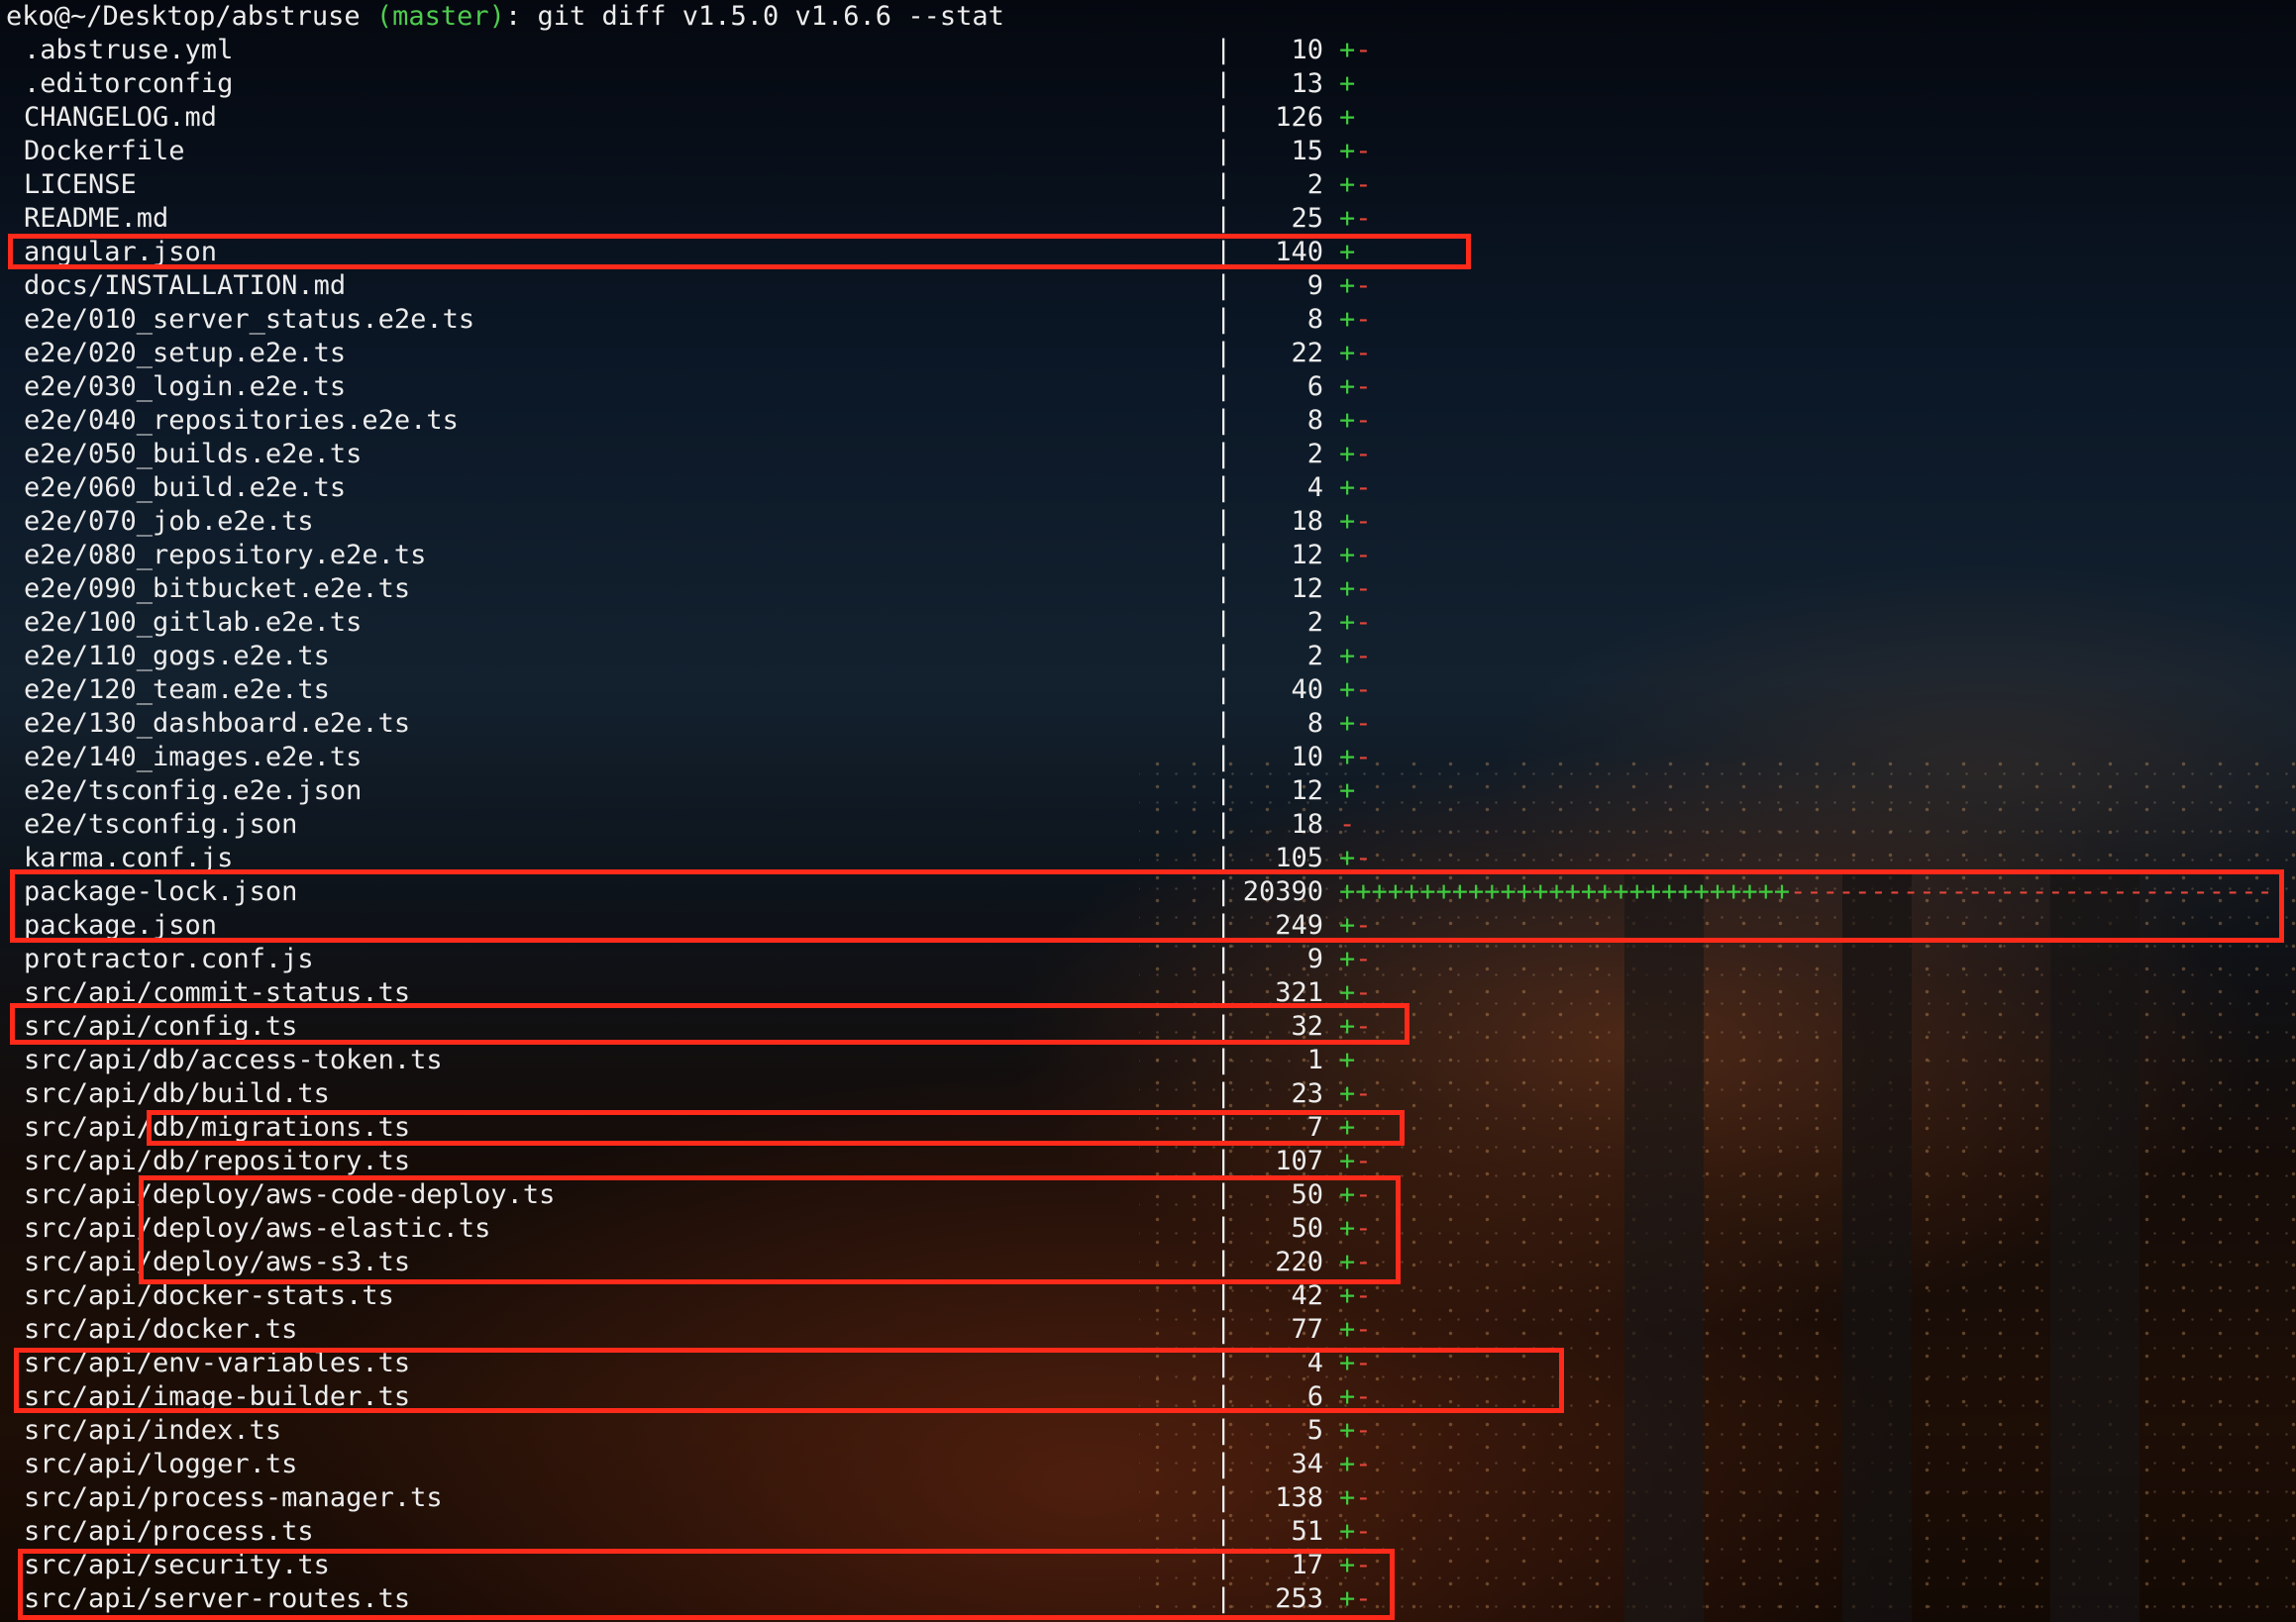 This screenshot has width=2296, height=1622. Describe the element at coordinates (177, 689) in the screenshot. I see `file-path: e2e/120_team.e2e.ts` at that location.